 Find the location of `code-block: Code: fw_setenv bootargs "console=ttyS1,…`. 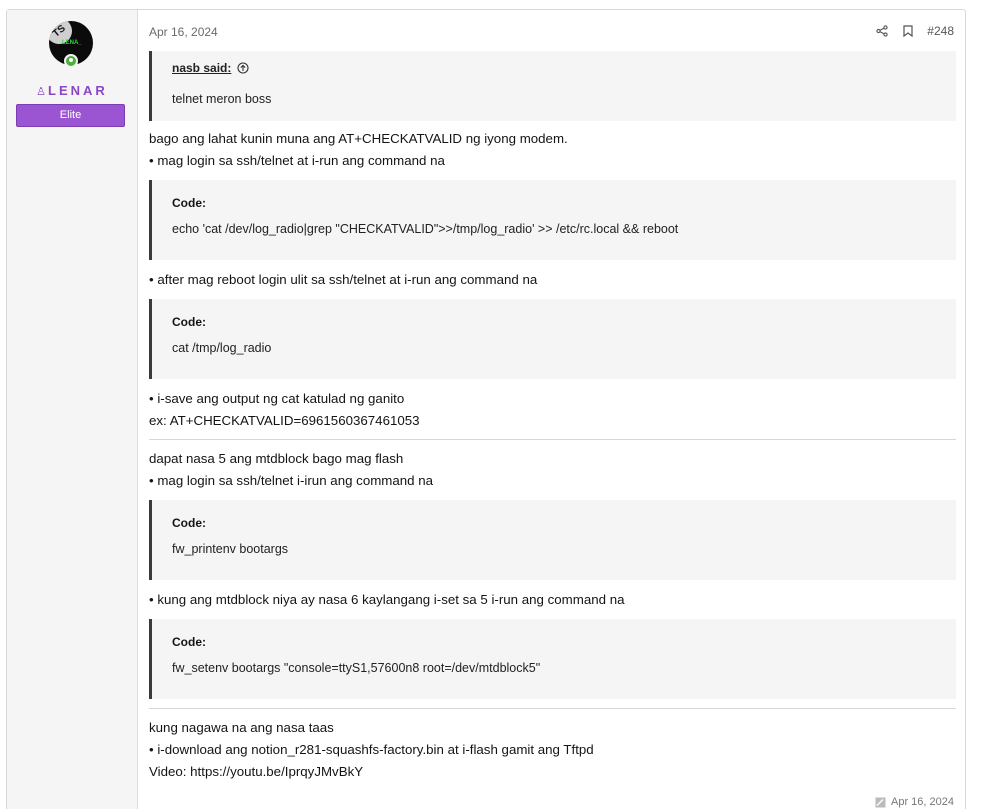

code-block: Code: fw_setenv bootargs "console=ttyS1,… is located at coordinates (552, 659).